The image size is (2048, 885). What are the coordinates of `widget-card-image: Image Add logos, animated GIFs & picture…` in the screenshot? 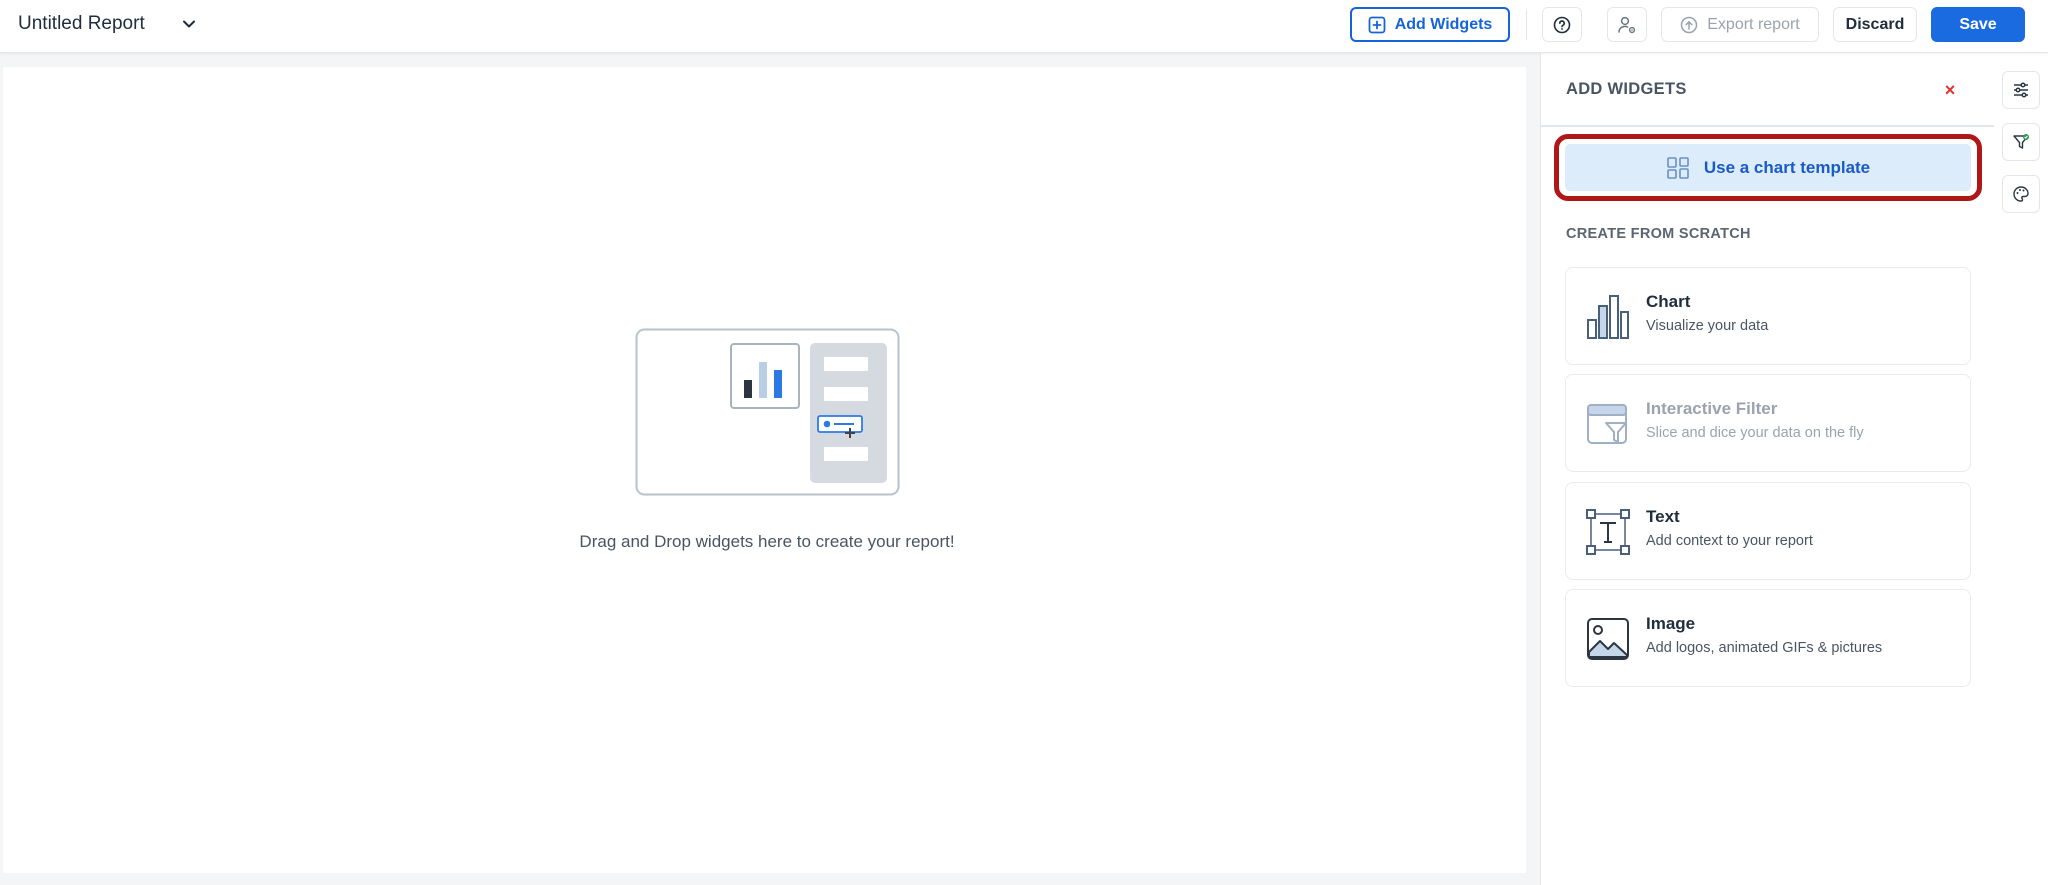 It's located at (1768, 638).